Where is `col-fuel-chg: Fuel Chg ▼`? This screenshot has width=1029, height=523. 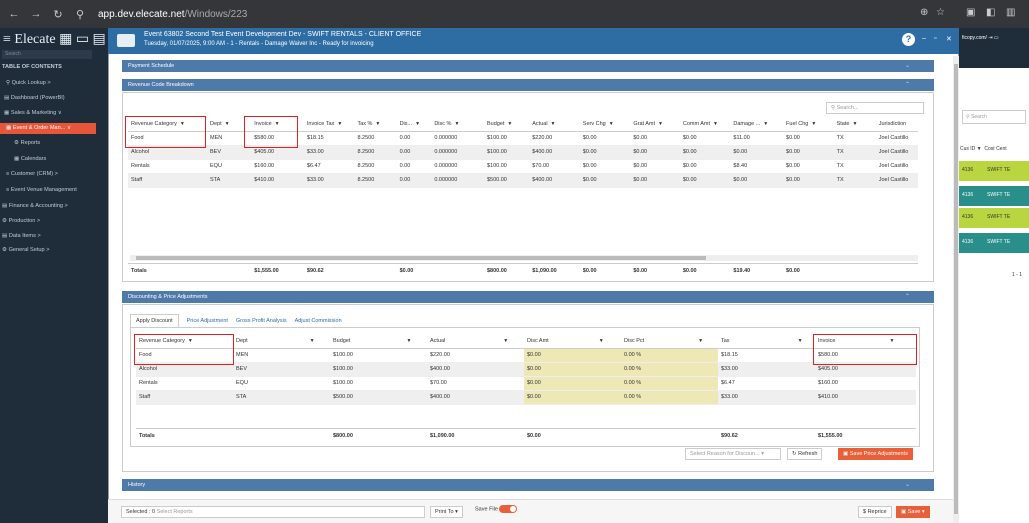
col-fuel-chg: Fuel Chg ▼ is located at coordinates (808, 124).